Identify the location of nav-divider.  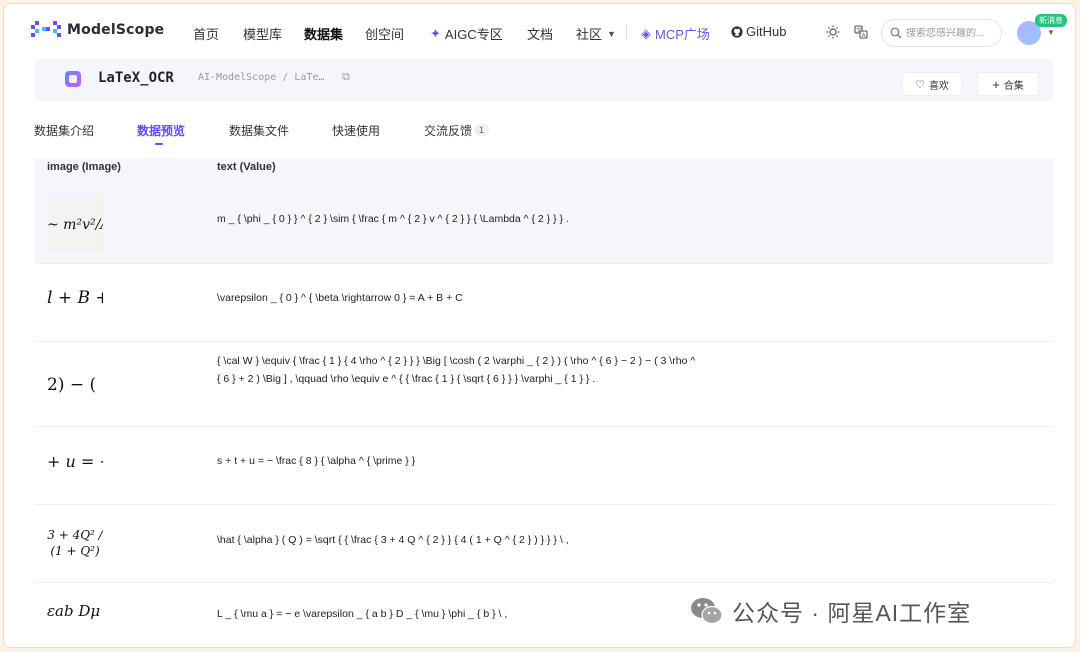
(626, 32).